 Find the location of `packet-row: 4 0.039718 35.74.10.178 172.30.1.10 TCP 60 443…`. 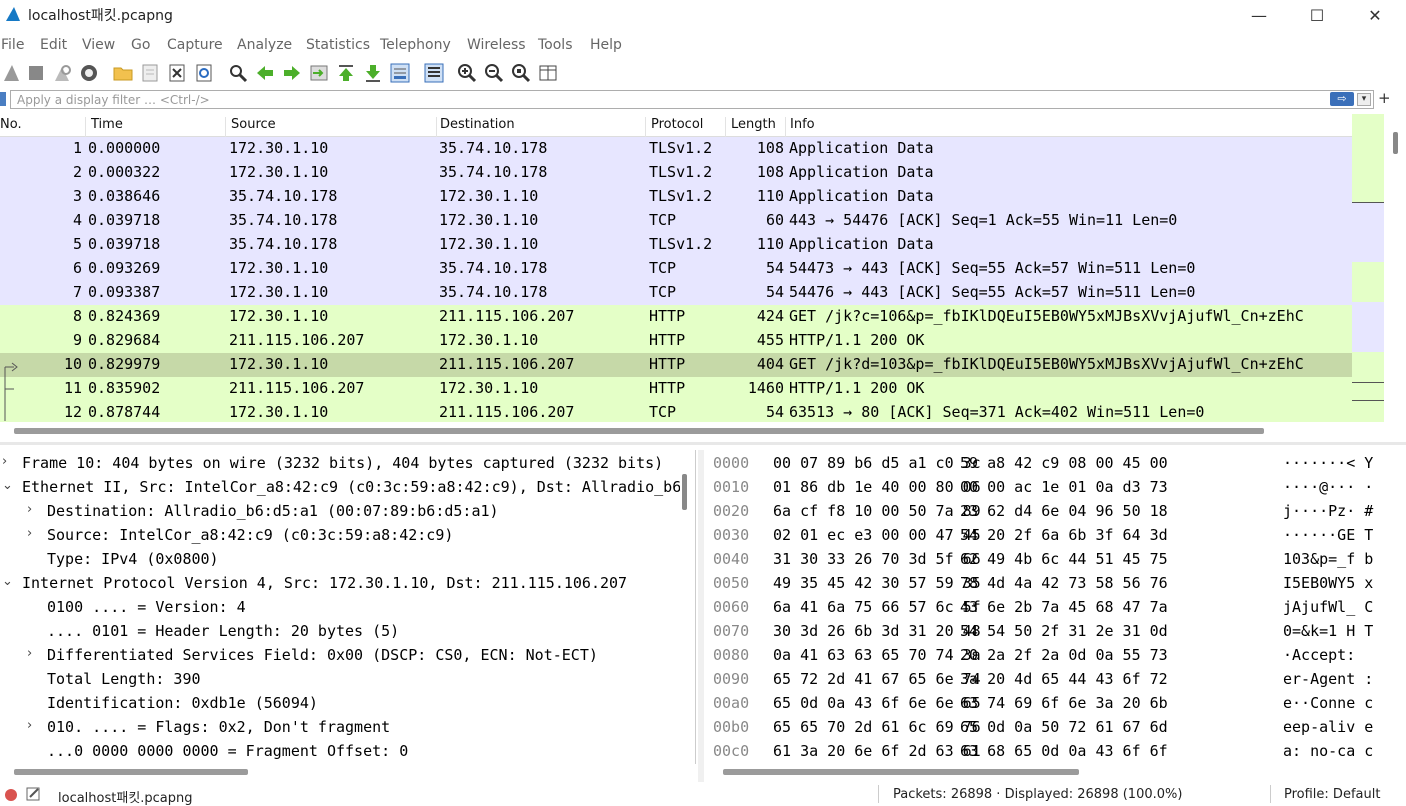

packet-row: 4 0.039718 35.74.10.178 172.30.1.10 TCP 60 443… is located at coordinates (676, 221).